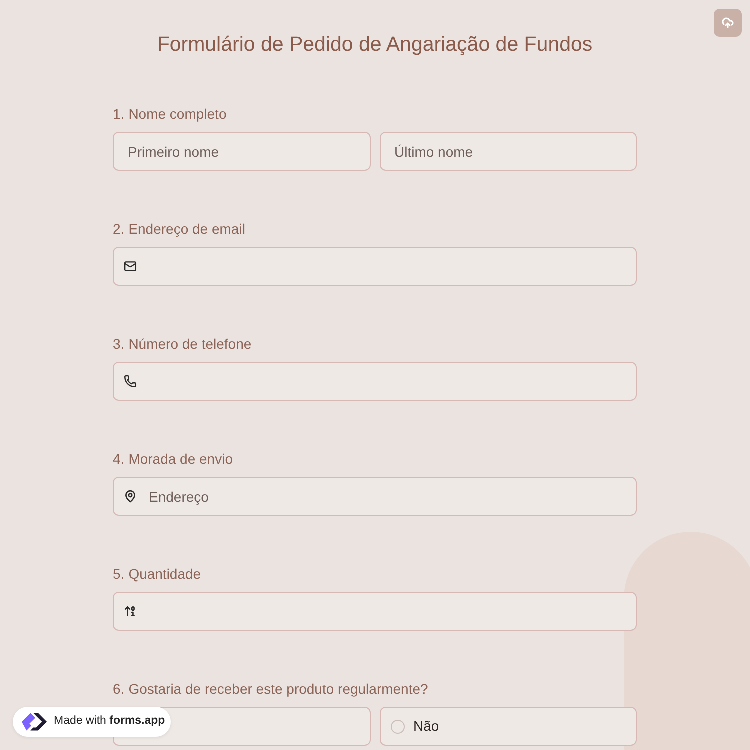 The image size is (750, 750). What do you see at coordinates (119, 459) in the screenshot?
I see `question-number: 4.` at bounding box center [119, 459].